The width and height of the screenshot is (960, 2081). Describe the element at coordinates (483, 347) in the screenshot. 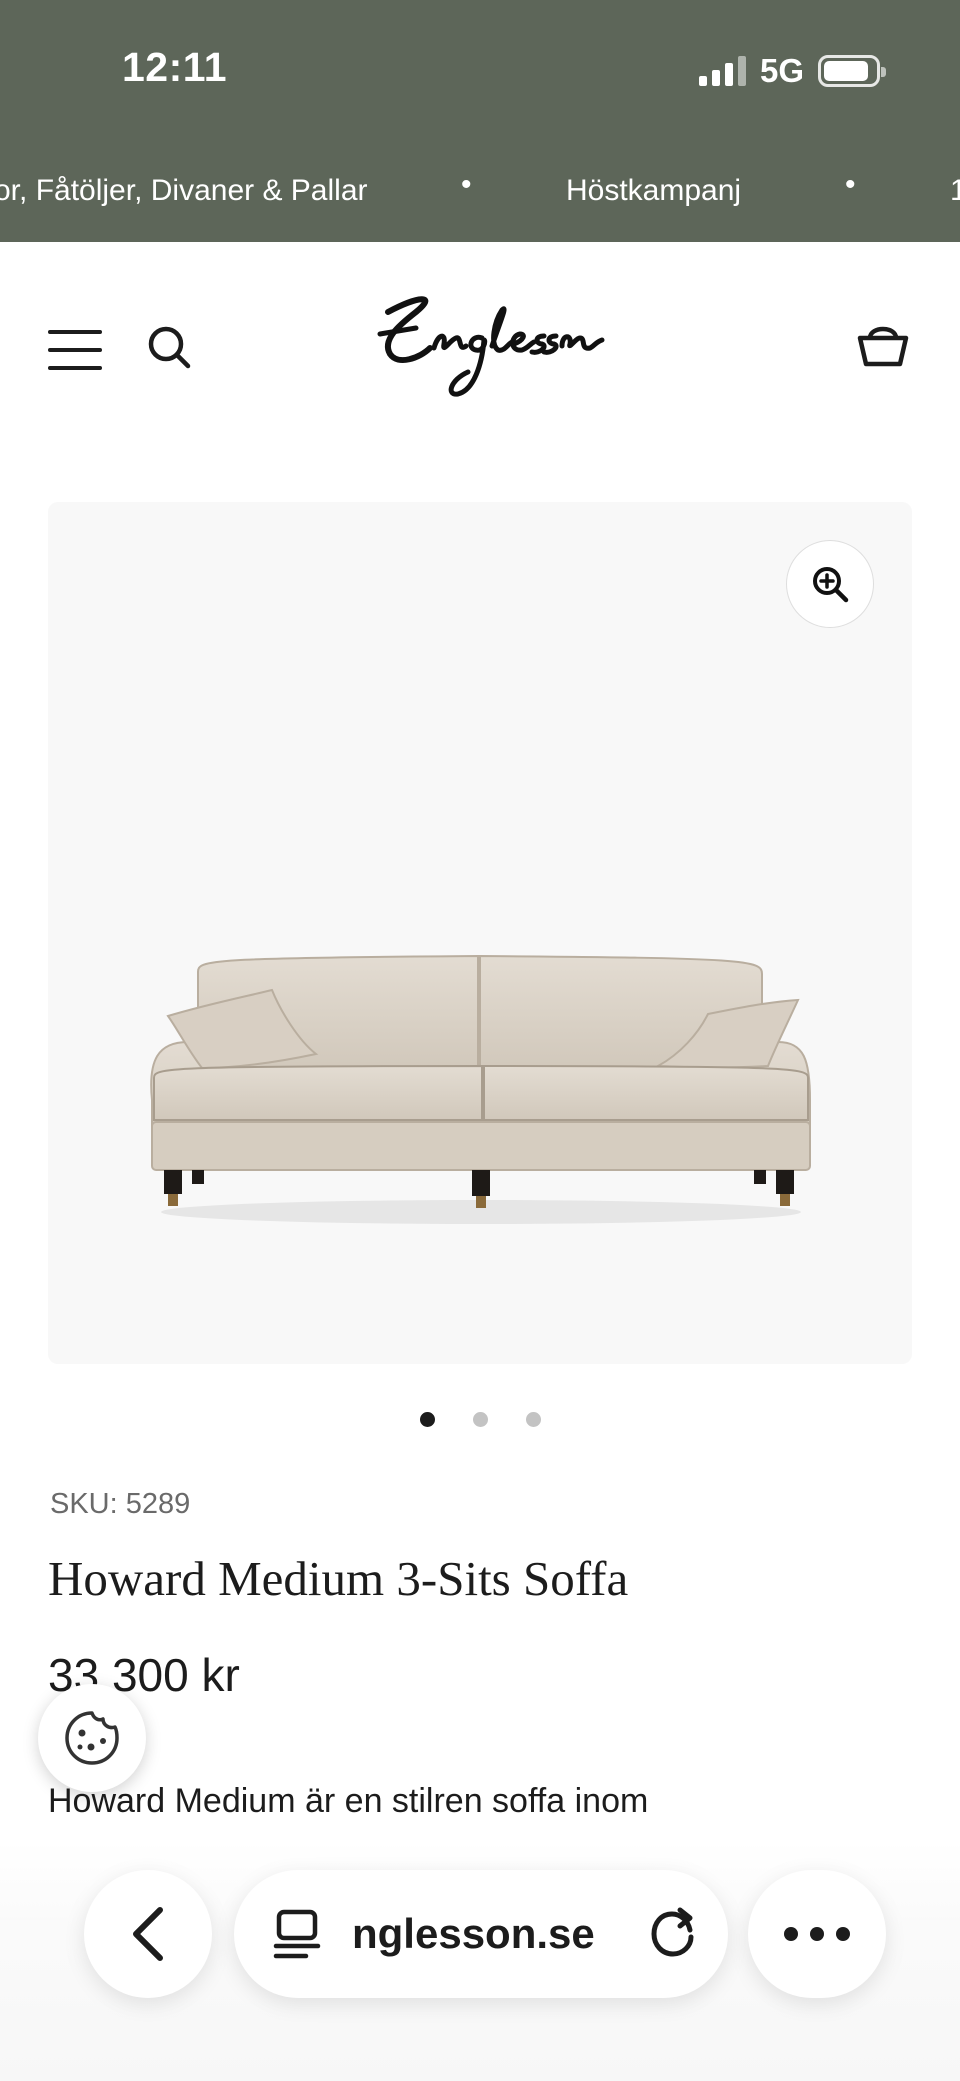

I see `englesson-logo` at that location.